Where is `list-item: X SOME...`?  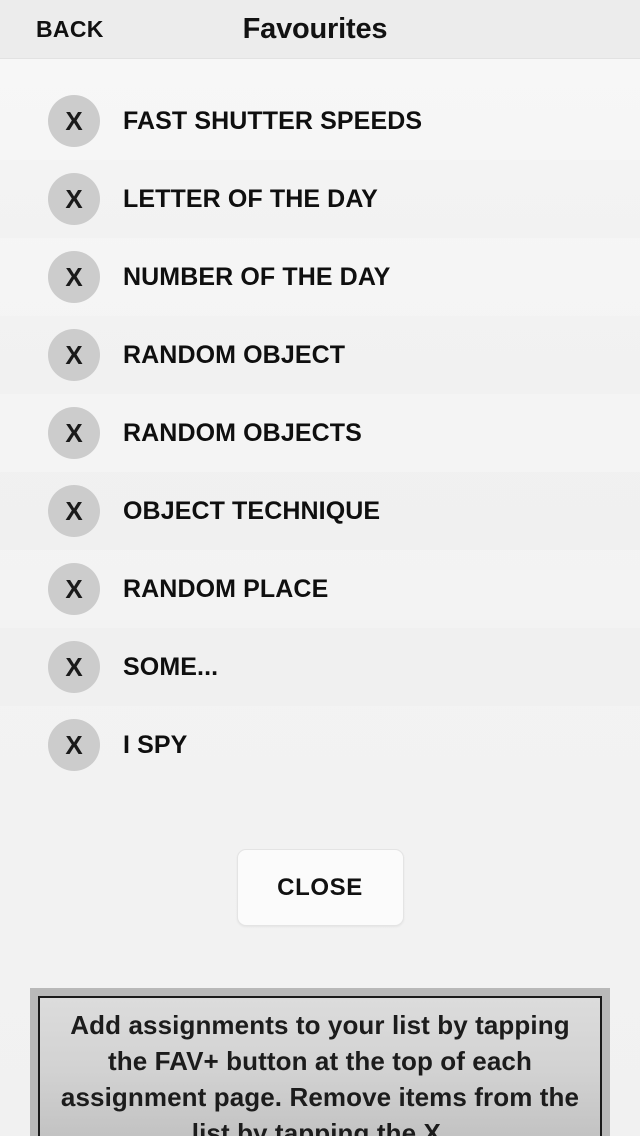
list-item: X SOME... is located at coordinates (320, 667).